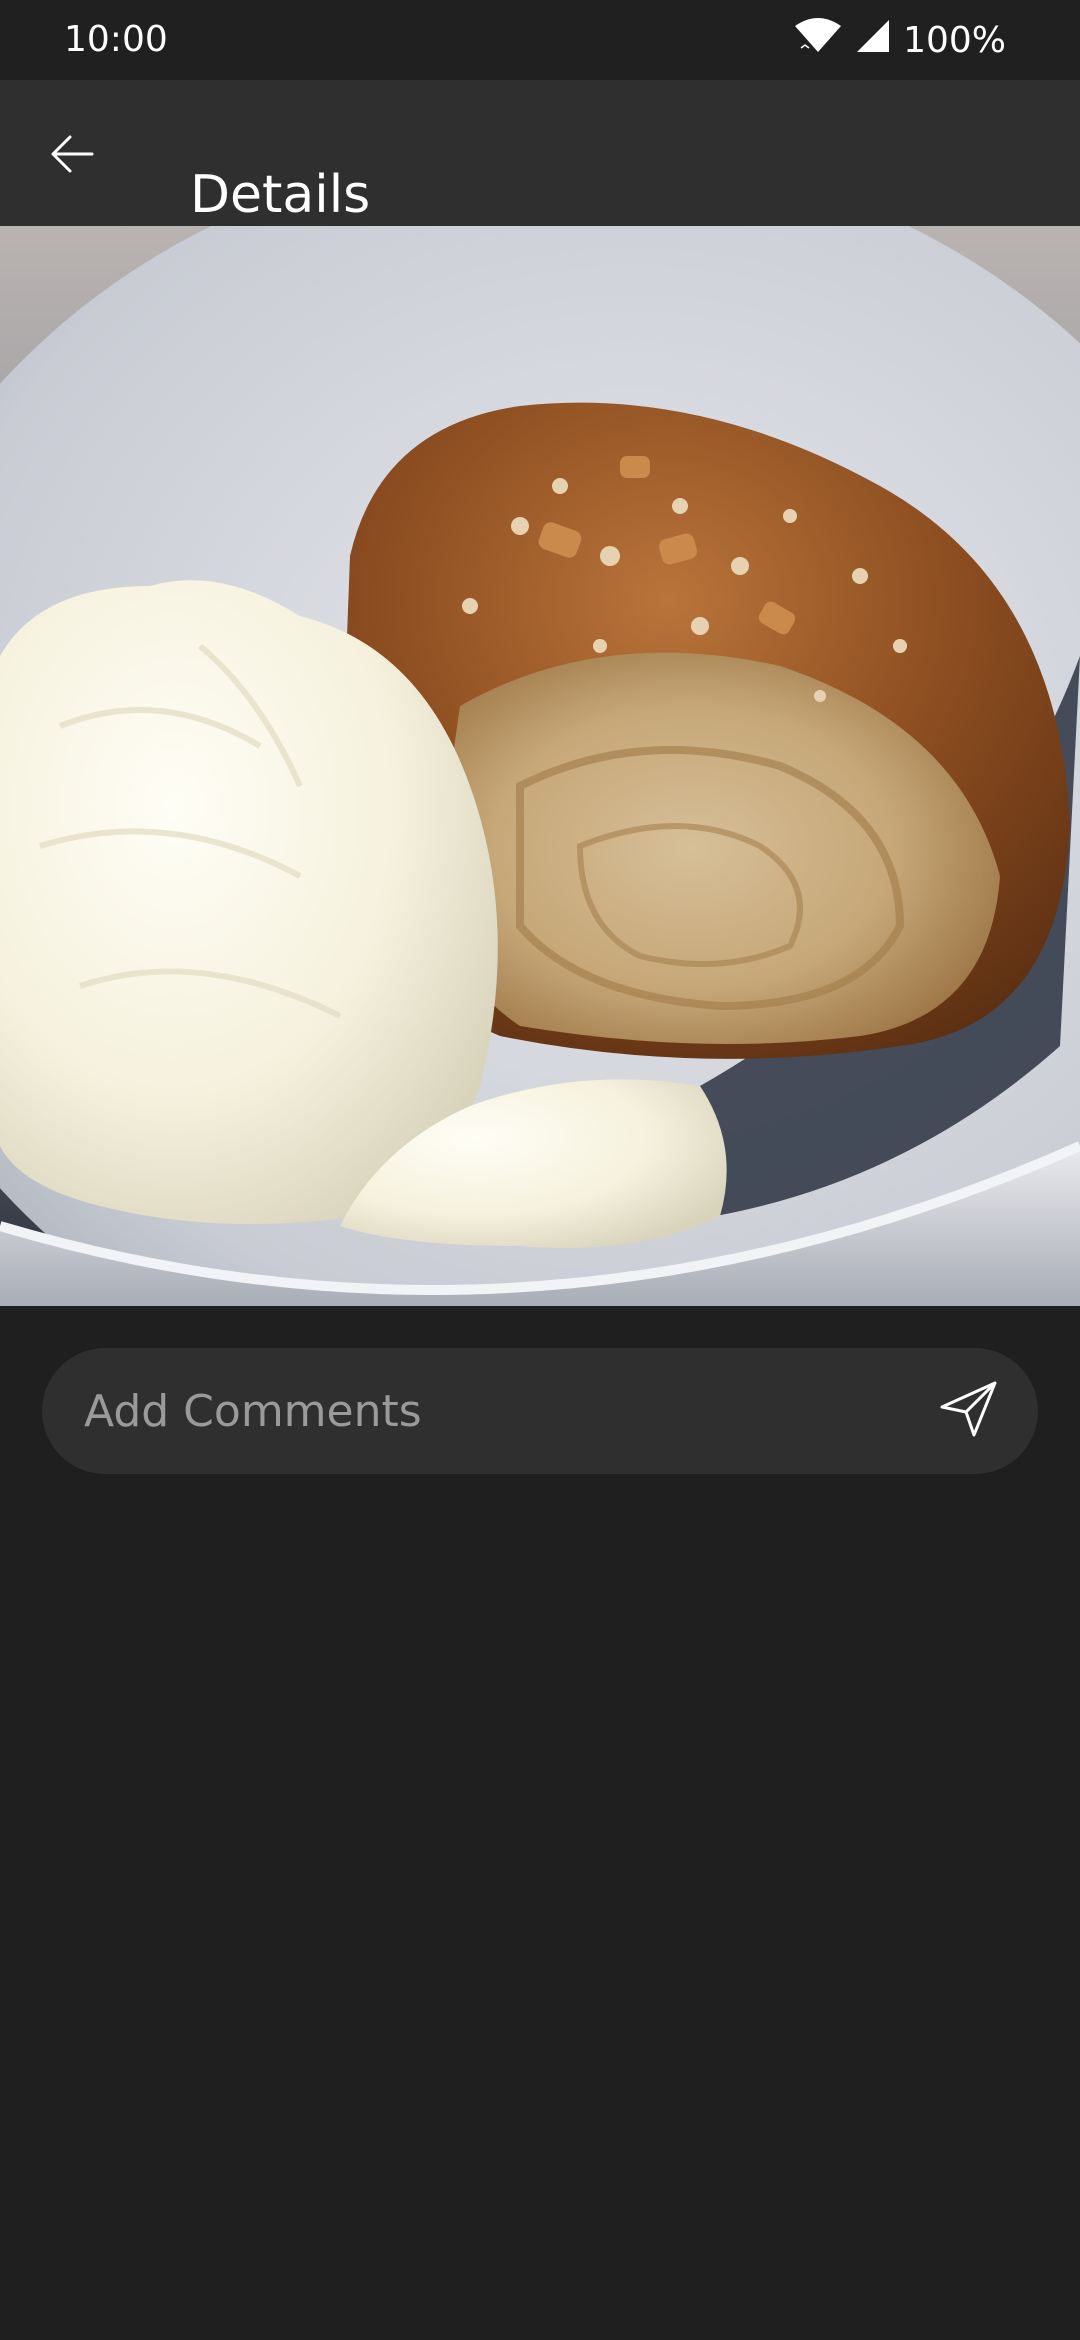 This screenshot has width=1080, height=2340. What do you see at coordinates (280, 194) in the screenshot?
I see `page-title: Details` at bounding box center [280, 194].